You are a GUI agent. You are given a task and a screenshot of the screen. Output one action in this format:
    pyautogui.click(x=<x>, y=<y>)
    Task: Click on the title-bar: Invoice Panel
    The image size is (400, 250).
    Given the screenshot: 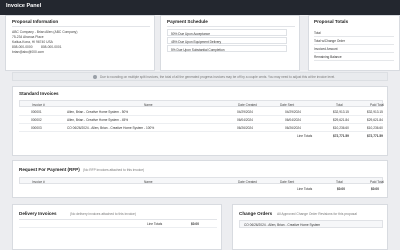 What is the action you would take?
    pyautogui.click(x=200, y=7)
    